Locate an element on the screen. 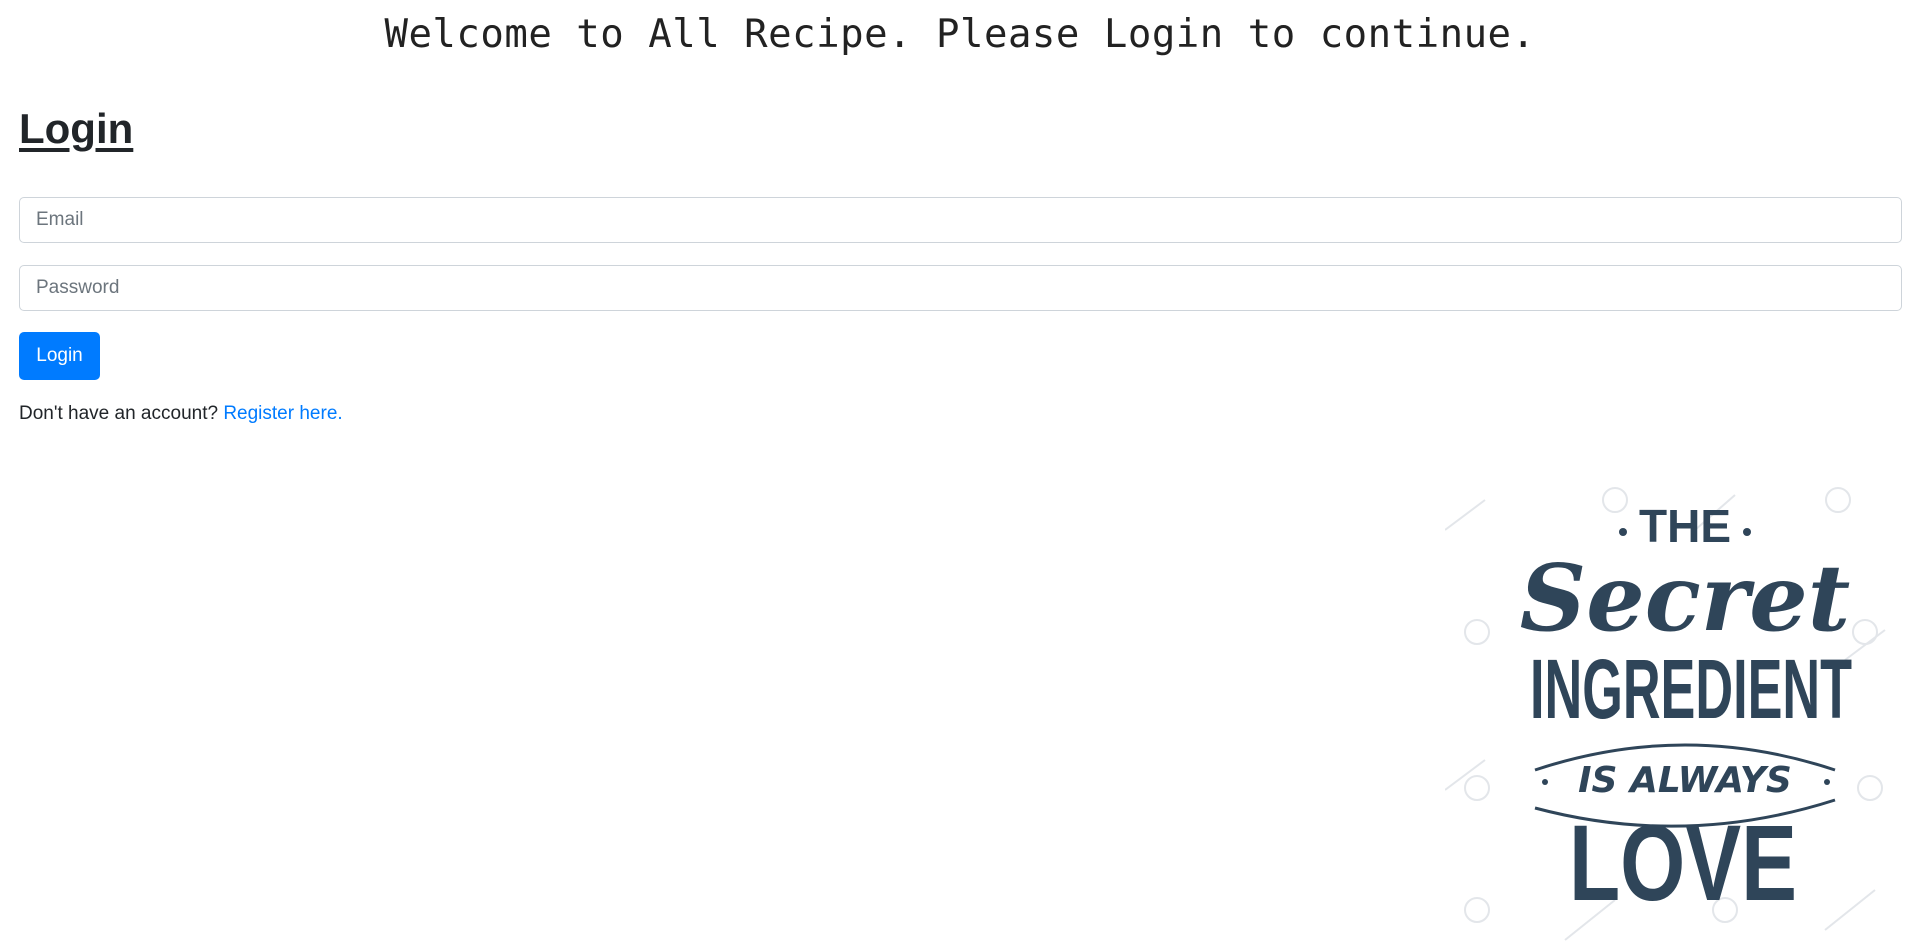 This screenshot has width=1920, height=942. register-link: Register here. is located at coordinates (282, 413).